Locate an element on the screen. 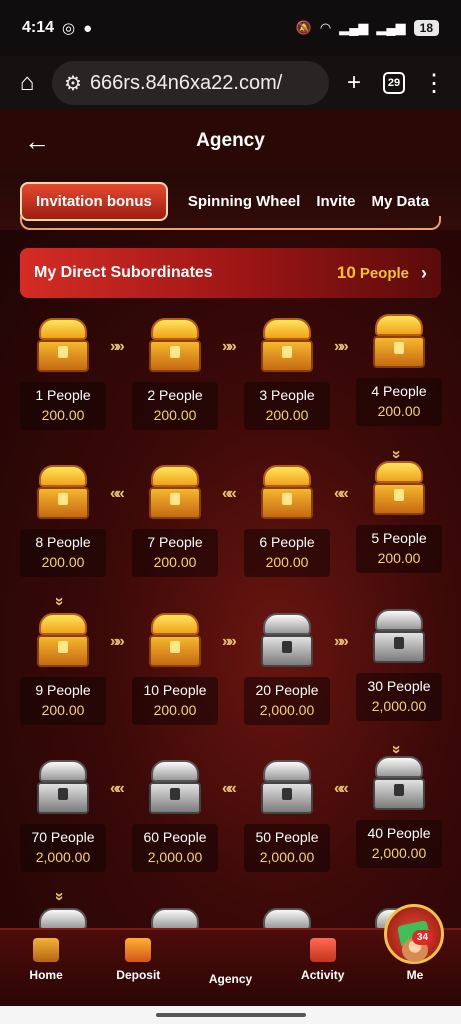  nav-deposit: Deposit is located at coordinates (138, 968).